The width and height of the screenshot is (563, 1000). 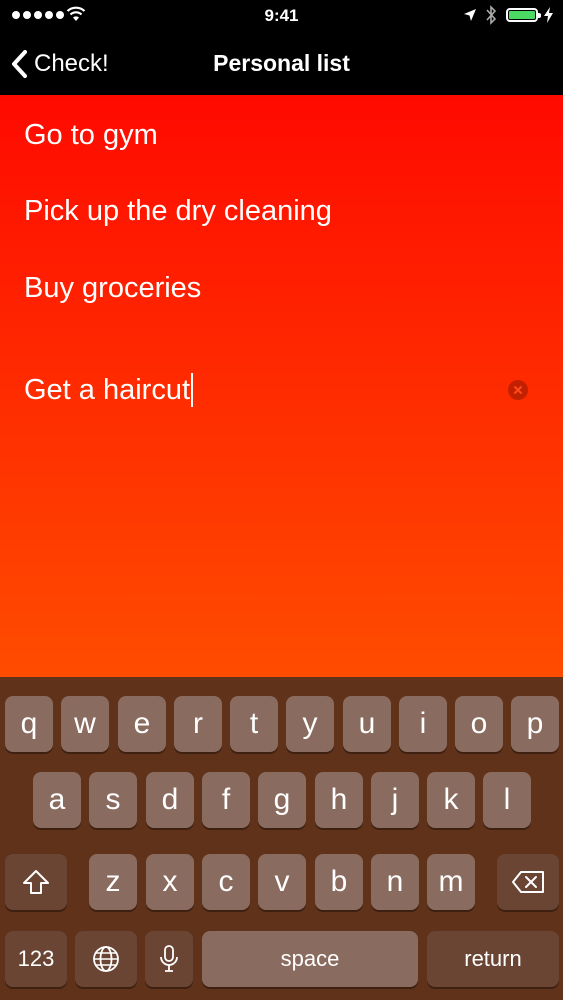 I want to click on key-q: q, so click(x=29, y=724).